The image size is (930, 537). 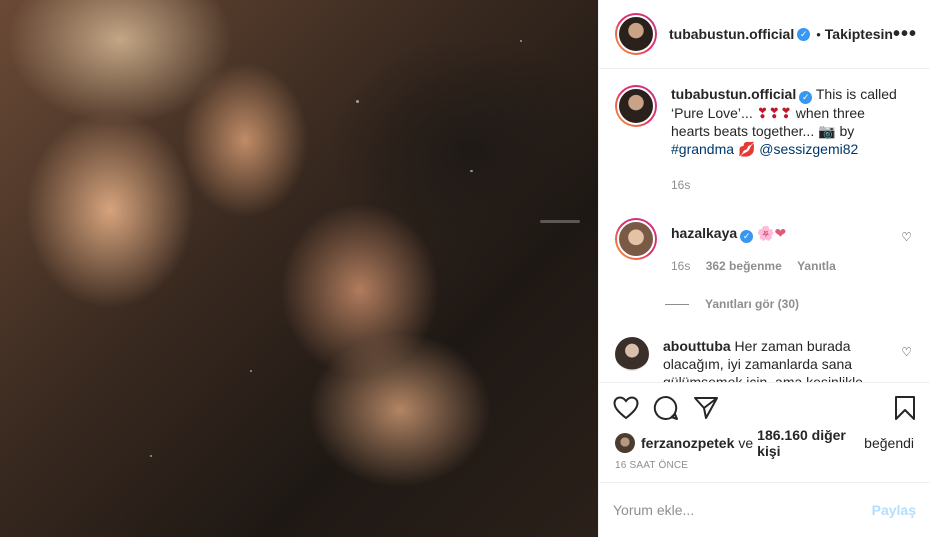 I want to click on post-timestamp: 16 SAAT ÖNCE, so click(x=764, y=465).